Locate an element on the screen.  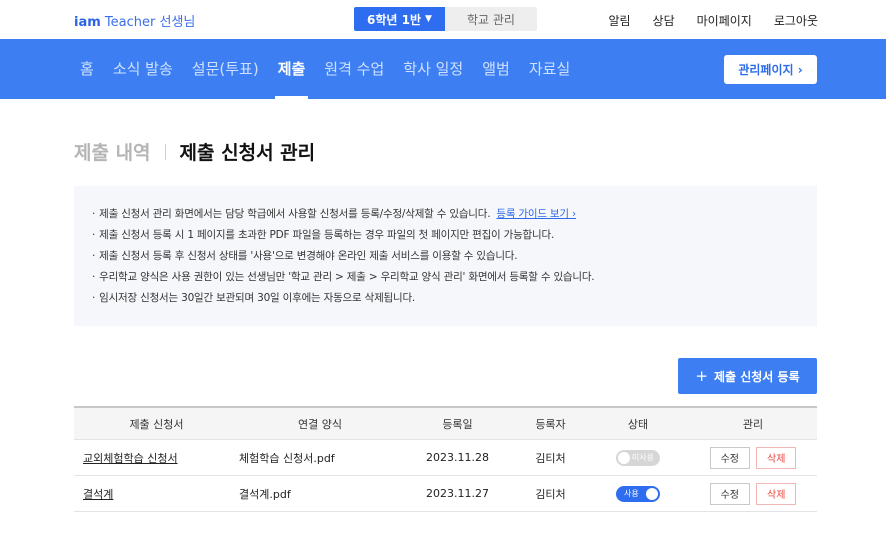
status-toggle-label: 사용 is located at coordinates (631, 493).